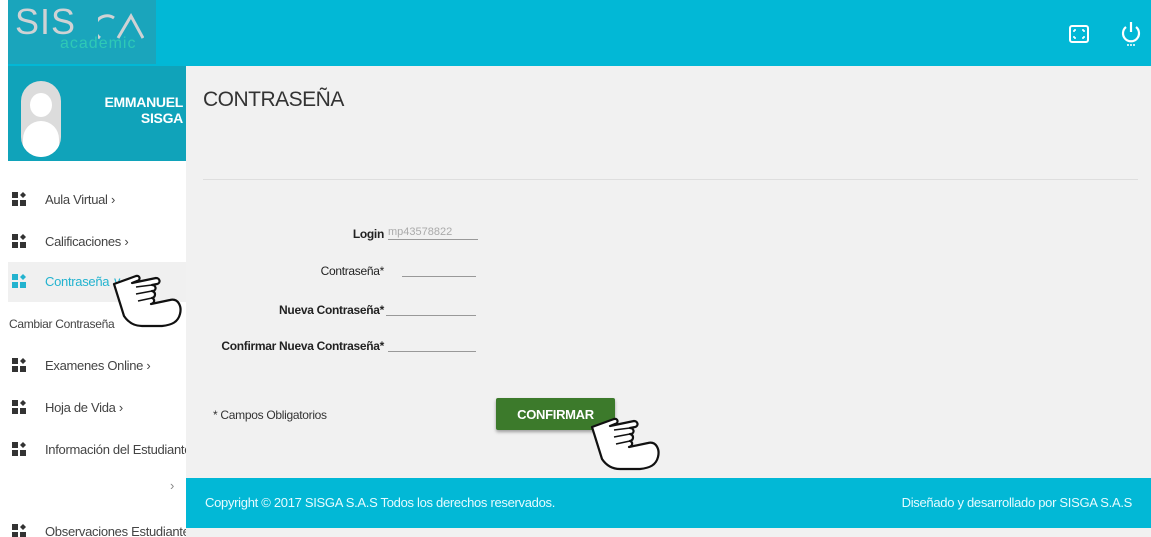 Image resolution: width=1151 pixels, height=537 pixels. I want to click on new-password-label: Nueva Contraseña*, so click(331, 310).